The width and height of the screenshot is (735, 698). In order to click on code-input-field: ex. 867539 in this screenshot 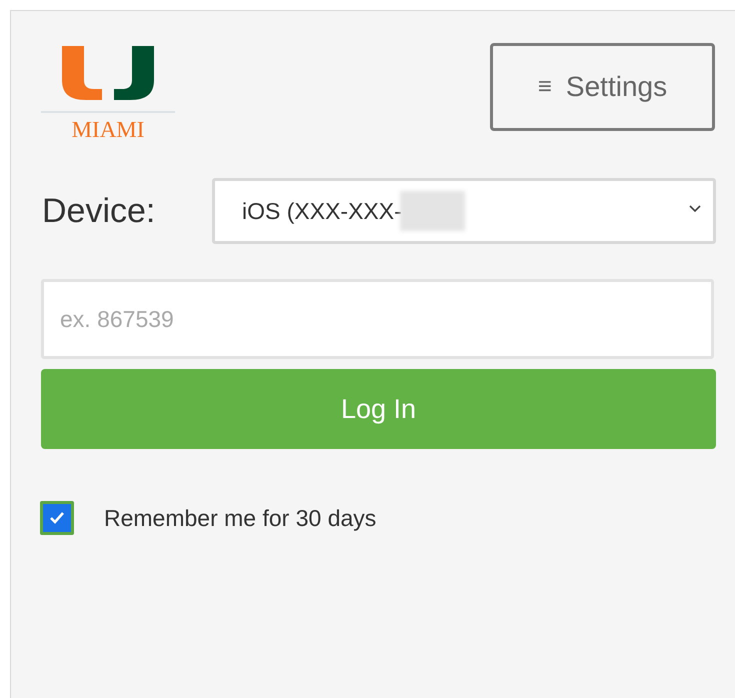, I will do `click(377, 319)`.